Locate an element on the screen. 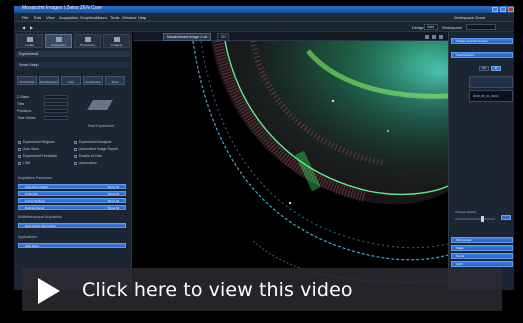  secondary-toolbar: ◀ ▶ Design Dark Workspace is located at coordinates (264, 27).